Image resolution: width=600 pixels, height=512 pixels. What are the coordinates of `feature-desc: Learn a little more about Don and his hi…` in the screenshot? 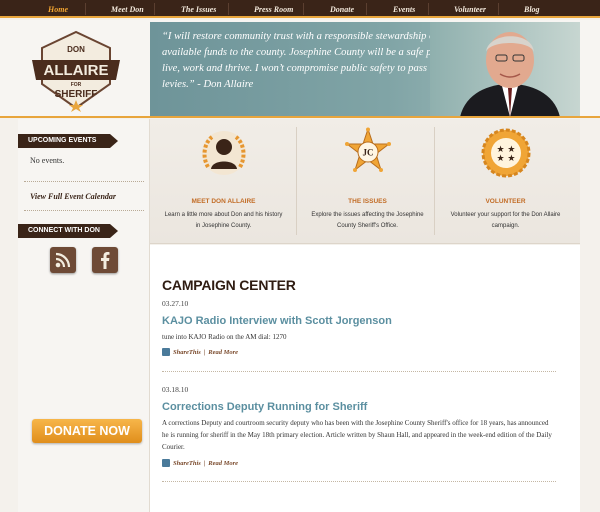 It's located at (223, 220).